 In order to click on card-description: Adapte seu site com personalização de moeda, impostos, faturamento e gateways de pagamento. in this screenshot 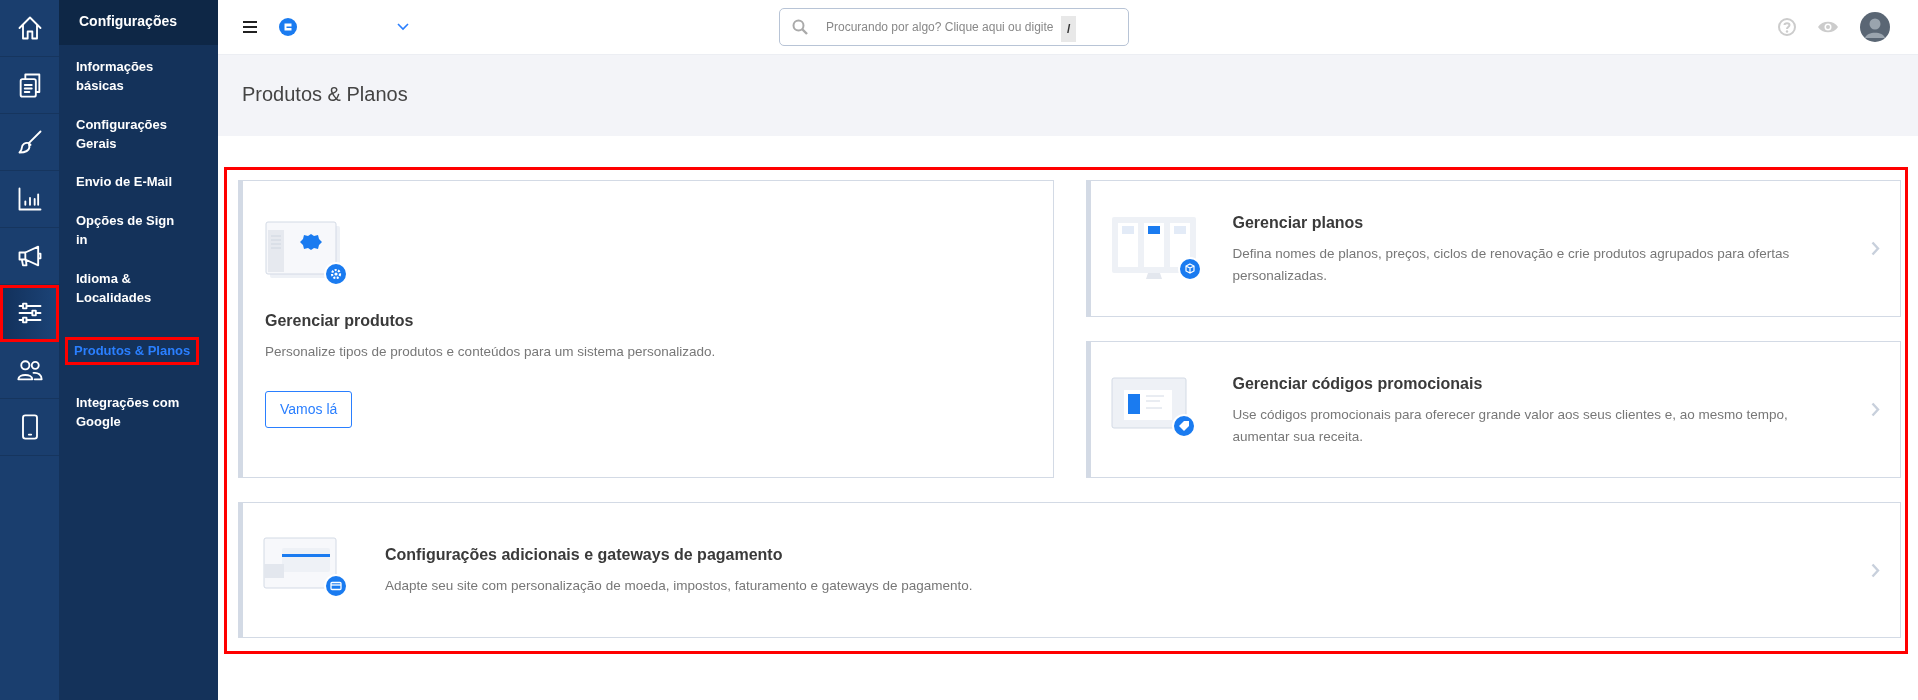, I will do `click(679, 586)`.